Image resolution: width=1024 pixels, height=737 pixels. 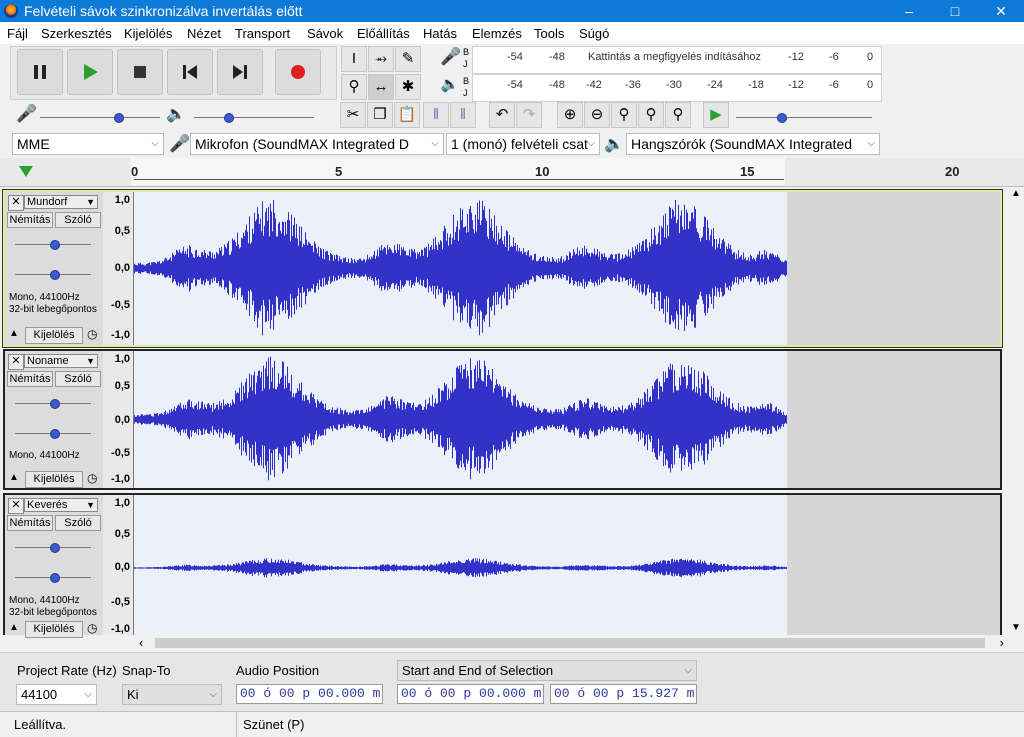 What do you see at coordinates (381, 59) in the screenshot?
I see `envelope-tool-button: ⥇` at bounding box center [381, 59].